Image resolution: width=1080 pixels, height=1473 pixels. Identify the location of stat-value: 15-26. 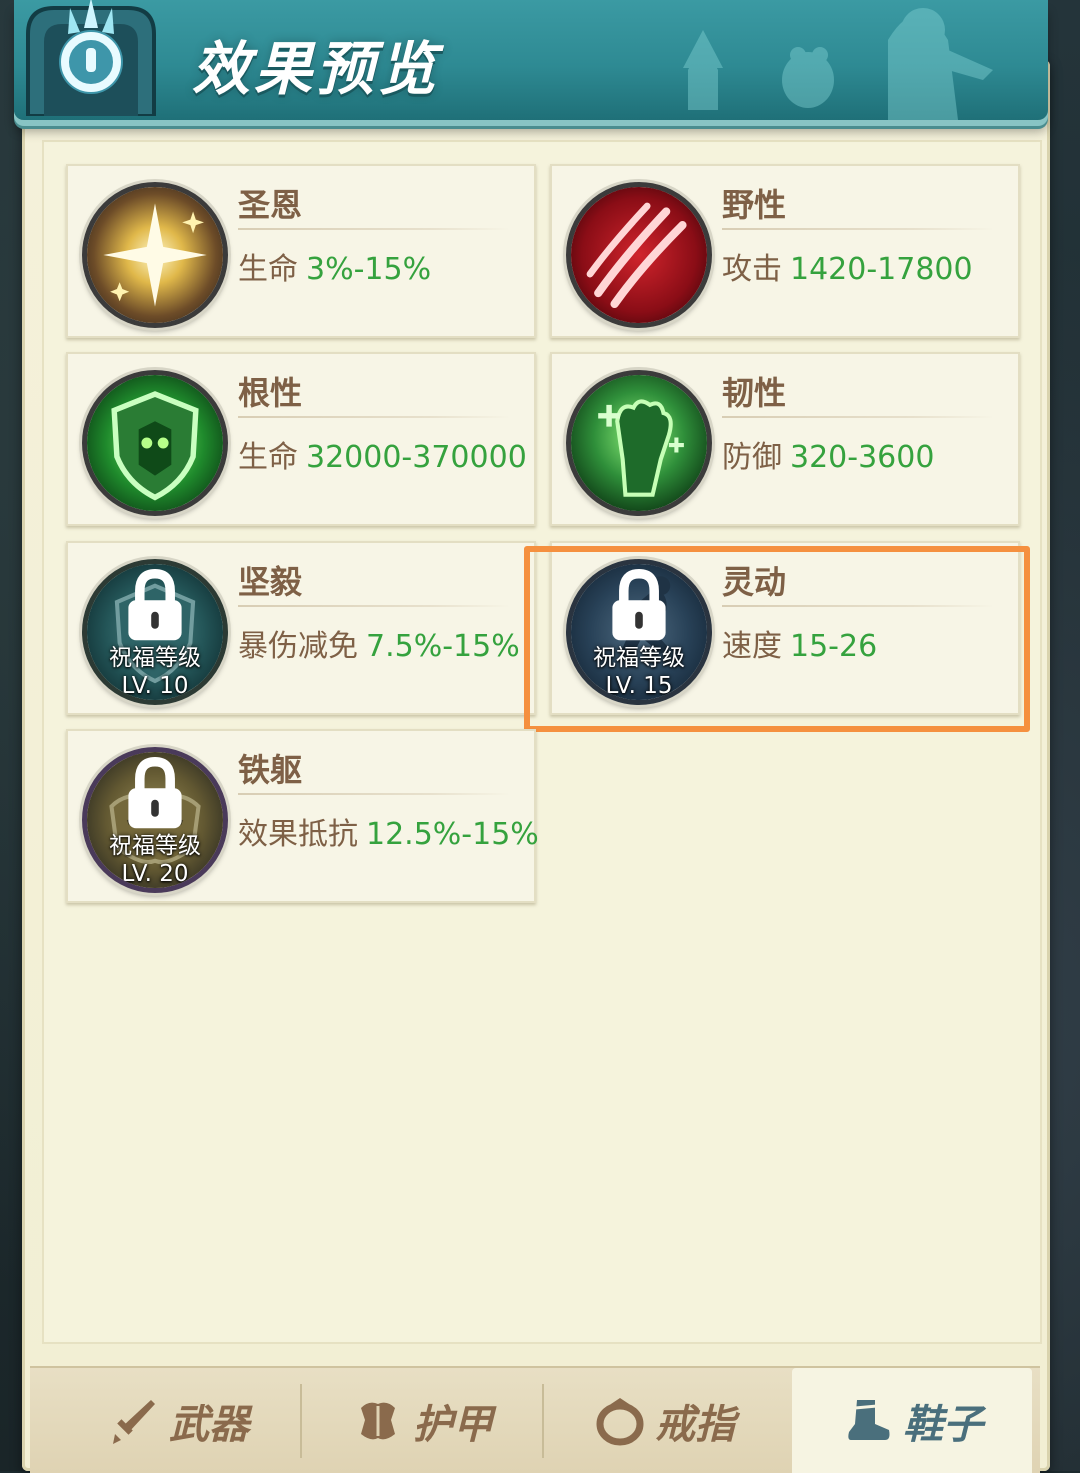
(834, 646).